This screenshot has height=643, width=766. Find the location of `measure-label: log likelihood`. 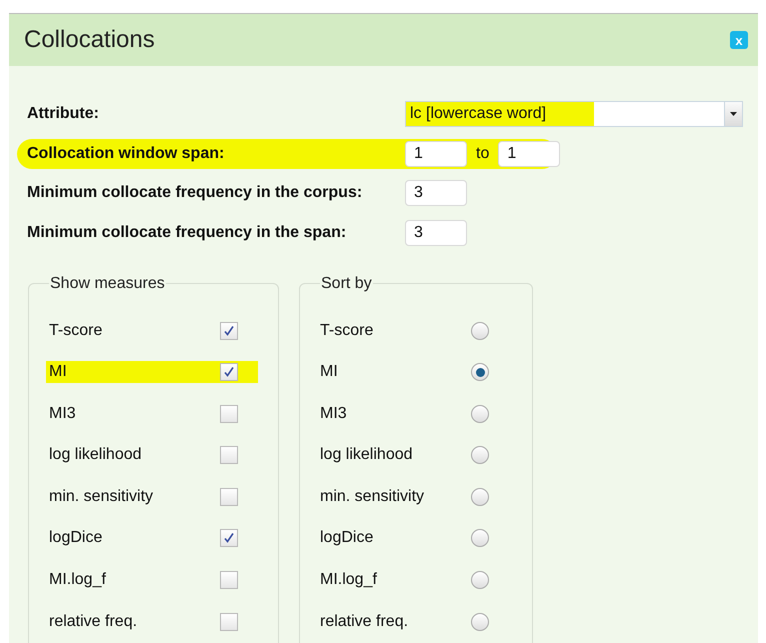

measure-label: log likelihood is located at coordinates (95, 455).